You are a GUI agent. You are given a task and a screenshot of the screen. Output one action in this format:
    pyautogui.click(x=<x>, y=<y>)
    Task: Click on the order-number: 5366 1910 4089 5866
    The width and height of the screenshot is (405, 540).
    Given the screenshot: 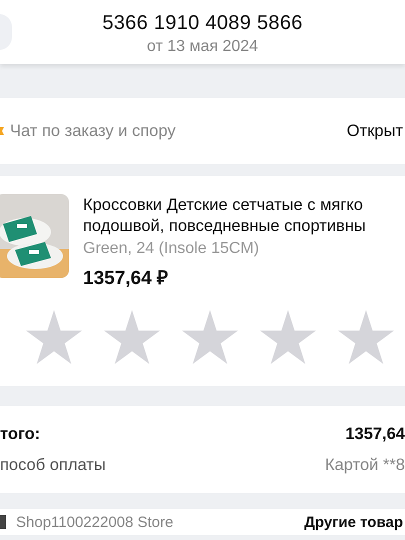 What is the action you would take?
    pyautogui.click(x=202, y=23)
    